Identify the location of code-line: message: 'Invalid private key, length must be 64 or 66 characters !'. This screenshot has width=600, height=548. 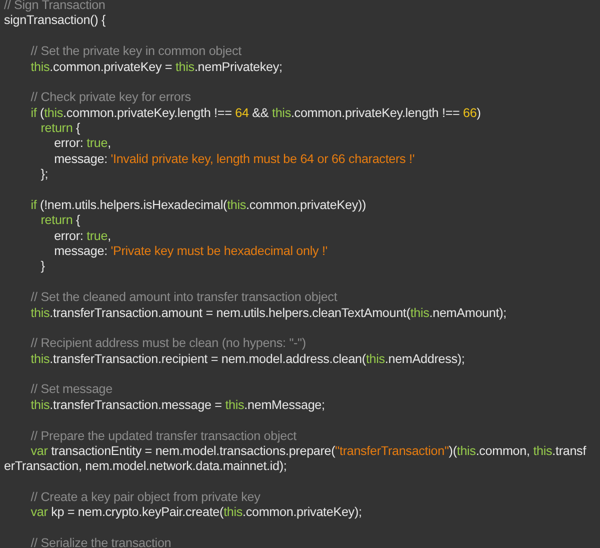
(234, 160).